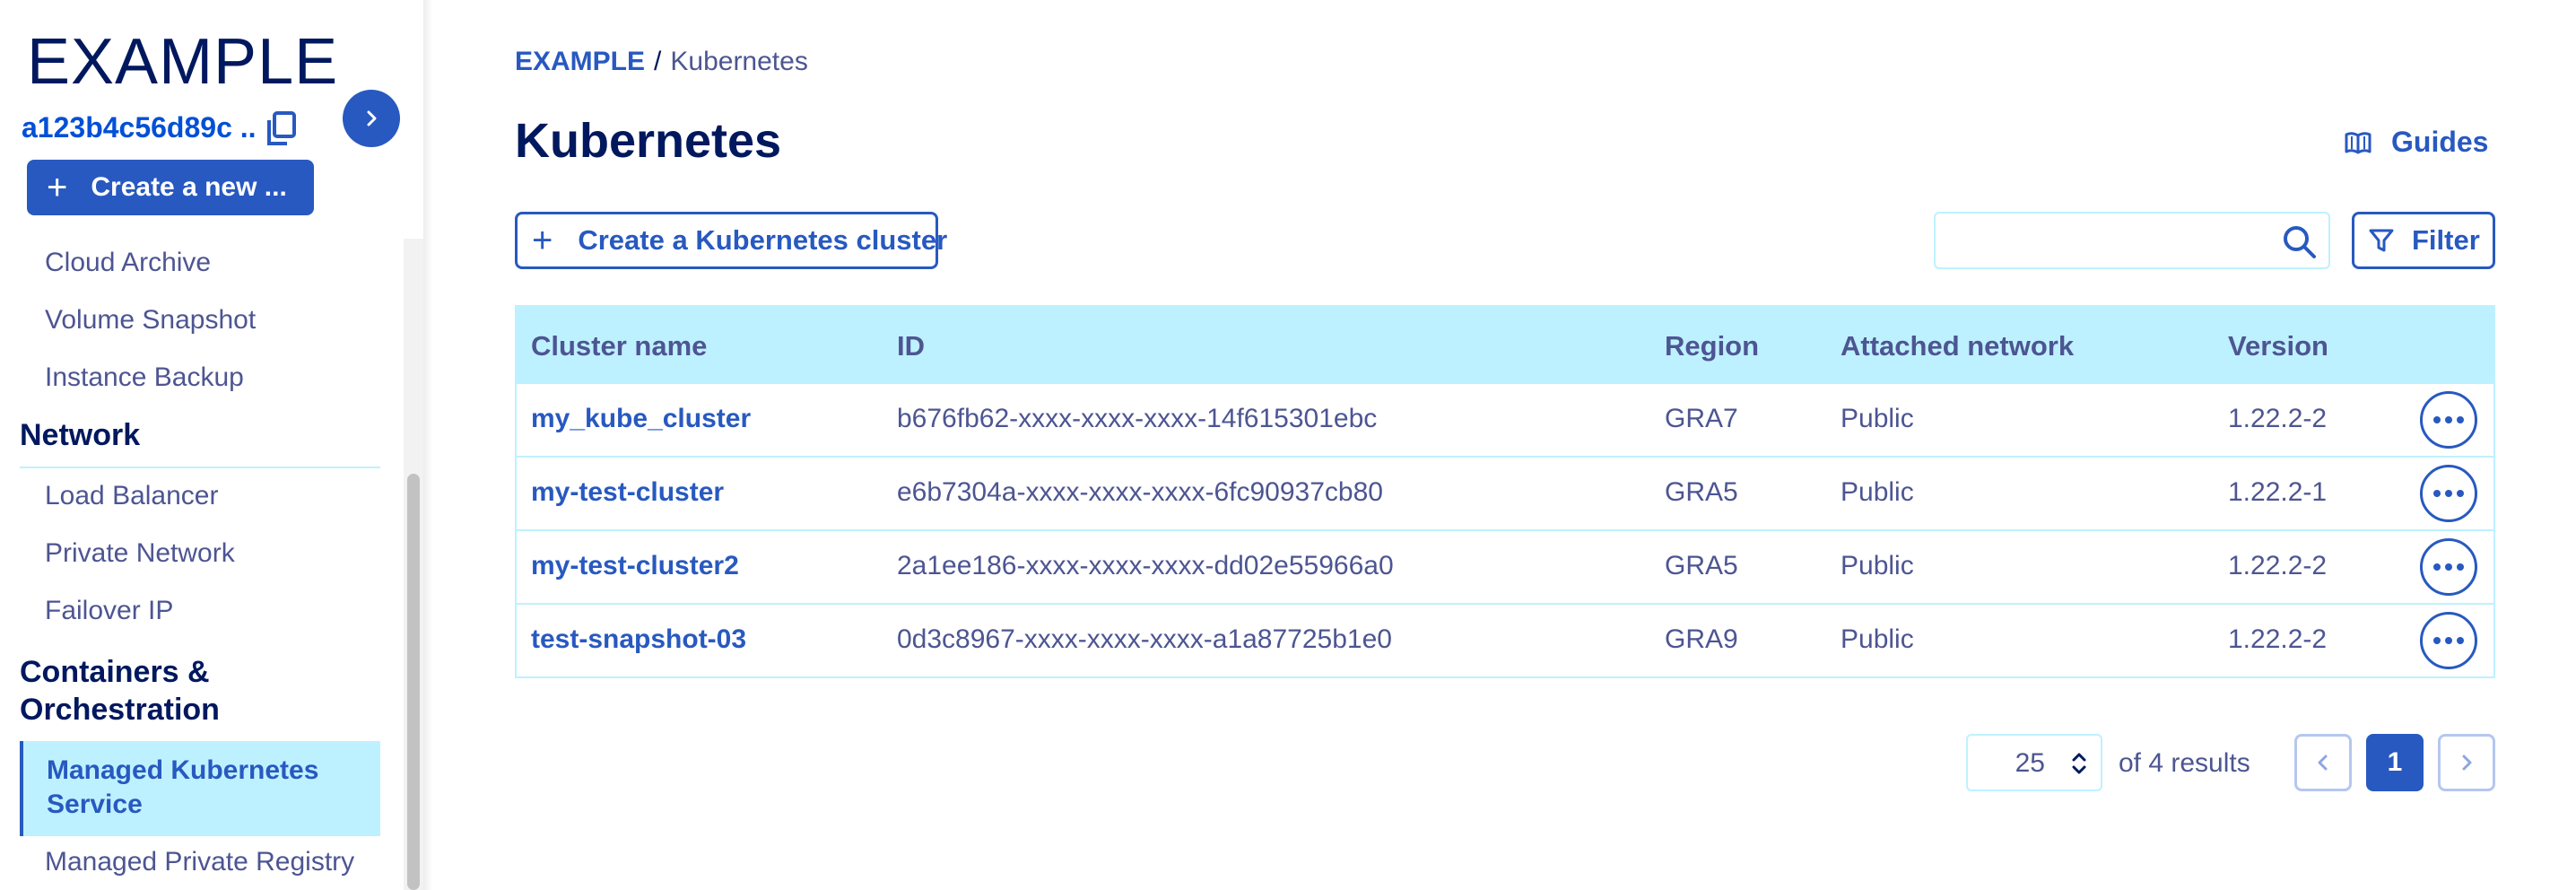  What do you see at coordinates (2300, 242) in the screenshot?
I see `search-icon` at bounding box center [2300, 242].